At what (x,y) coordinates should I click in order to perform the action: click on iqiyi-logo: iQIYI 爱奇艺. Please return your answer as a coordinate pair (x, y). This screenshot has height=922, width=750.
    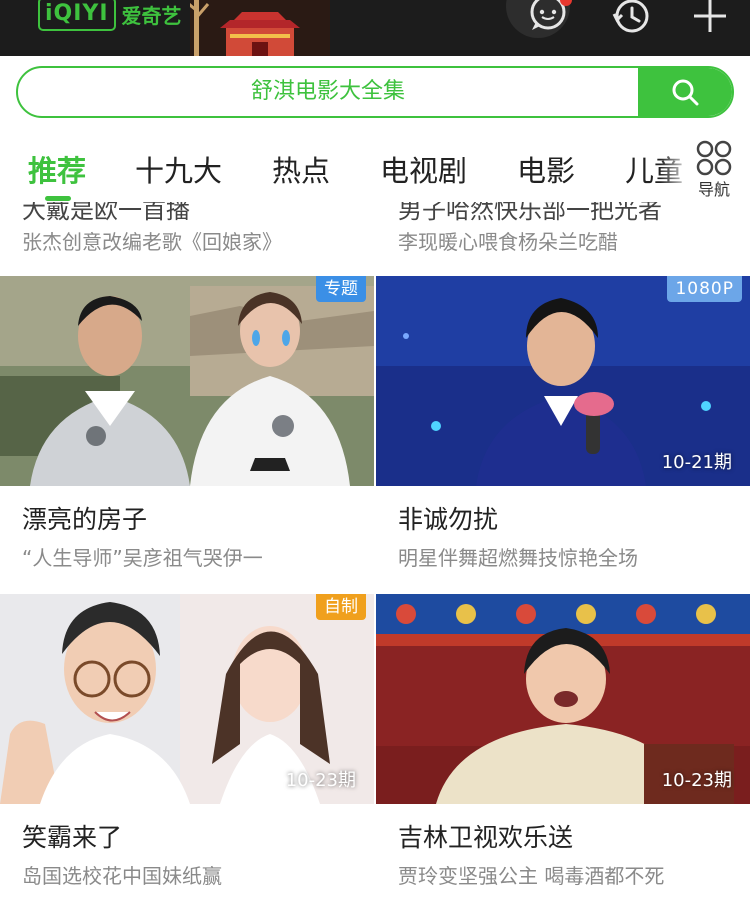
    Looking at the image, I should click on (110, 17).